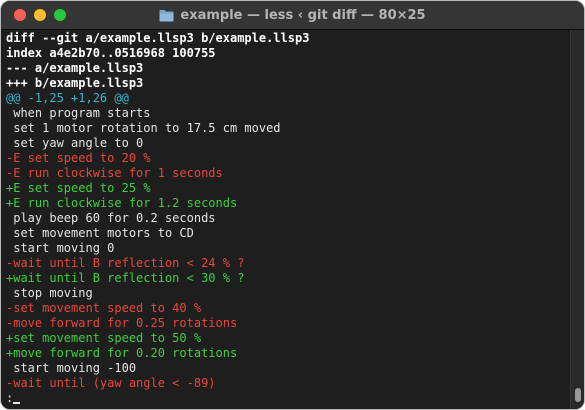 The image size is (585, 410). What do you see at coordinates (100, 233) in the screenshot?
I see `context-line: set movement motors to CD` at bounding box center [100, 233].